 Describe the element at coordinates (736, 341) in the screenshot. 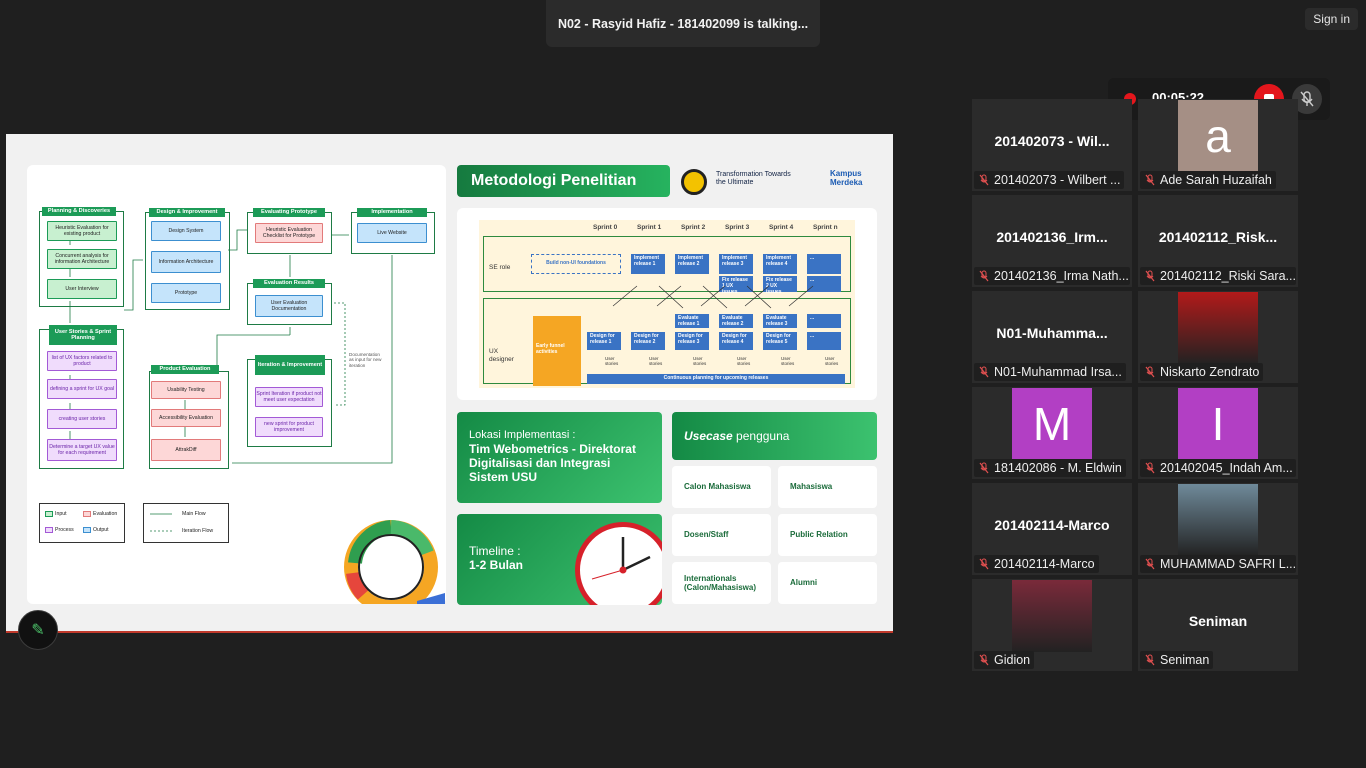

I see `design-for-4-box: Design for release 4` at that location.